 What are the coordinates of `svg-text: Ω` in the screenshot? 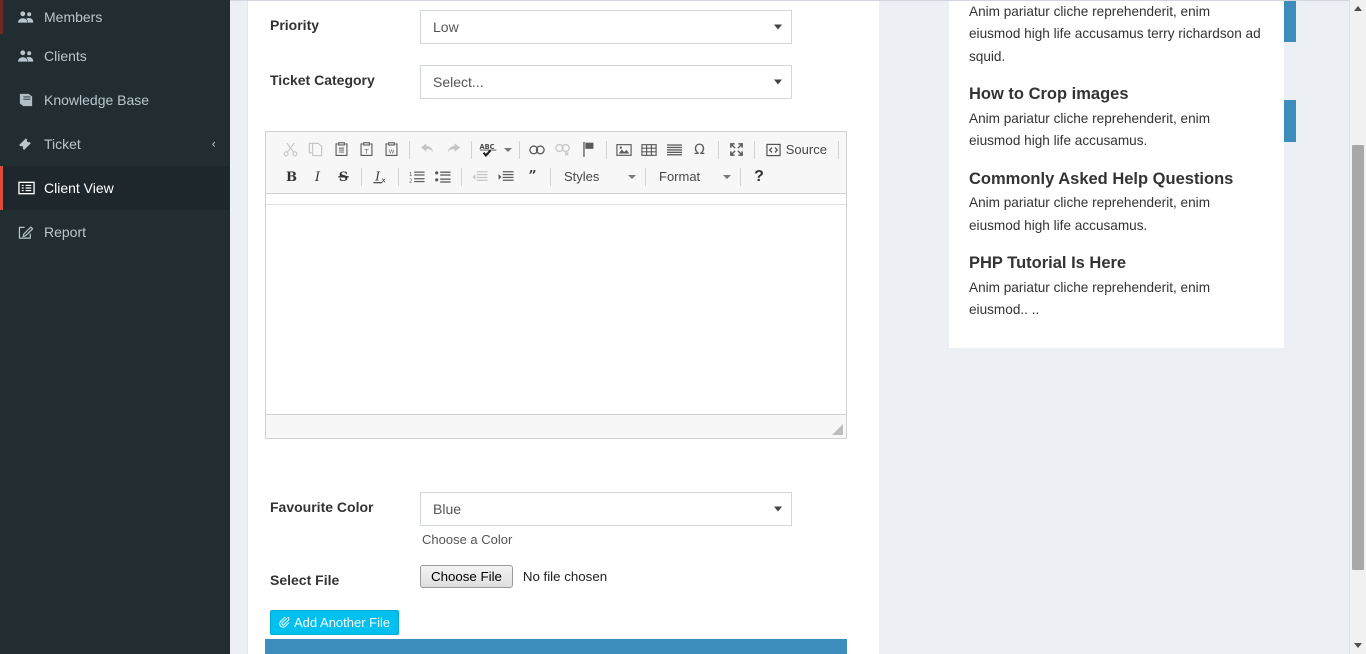 It's located at (700, 149).